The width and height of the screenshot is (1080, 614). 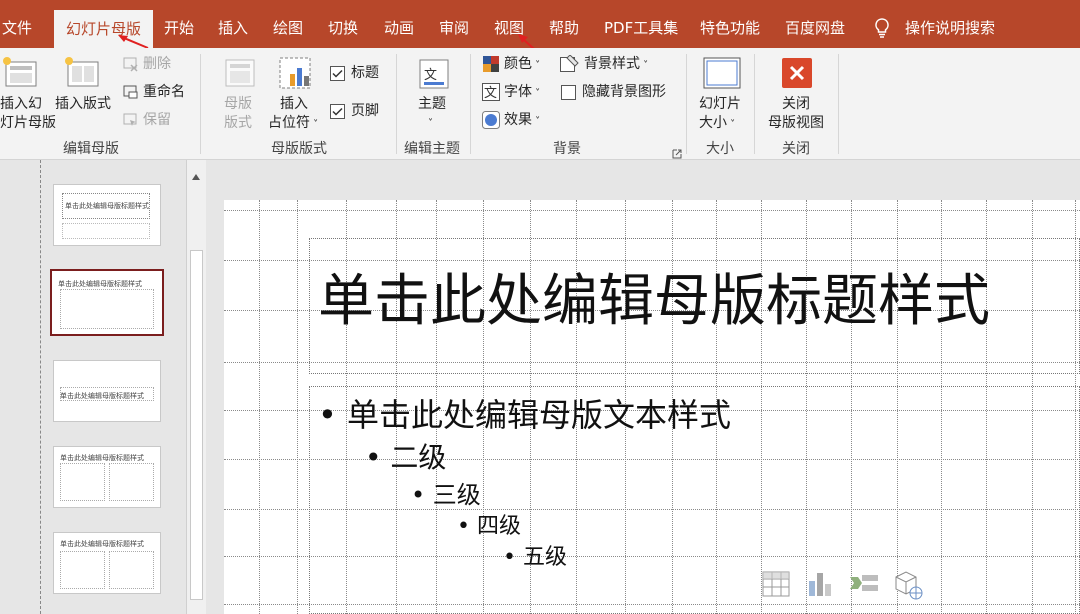 What do you see at coordinates (522, 65) in the screenshot?
I see `colors-button: 颜色 ˅` at bounding box center [522, 65].